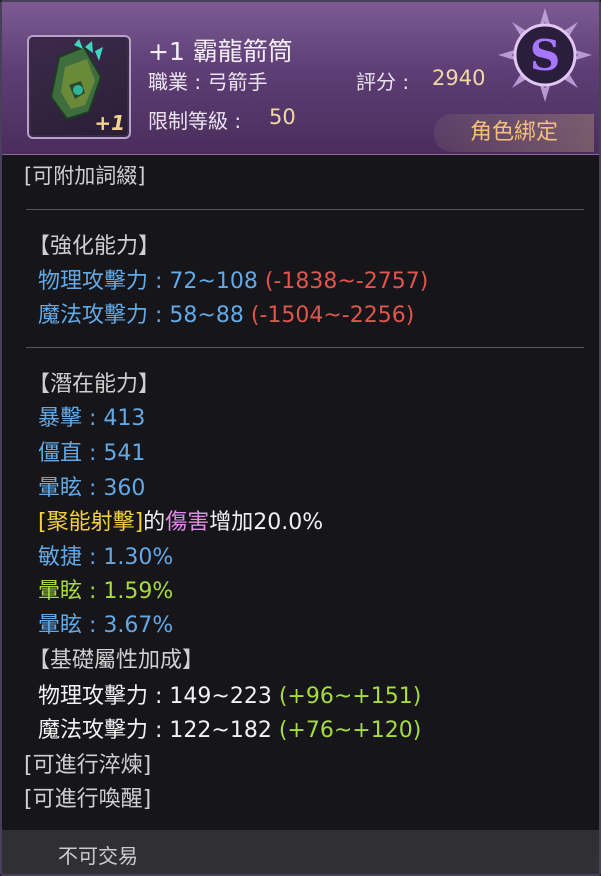 This screenshot has width=601, height=876. I want to click on skill-name: [聚能射擊], so click(91, 522).